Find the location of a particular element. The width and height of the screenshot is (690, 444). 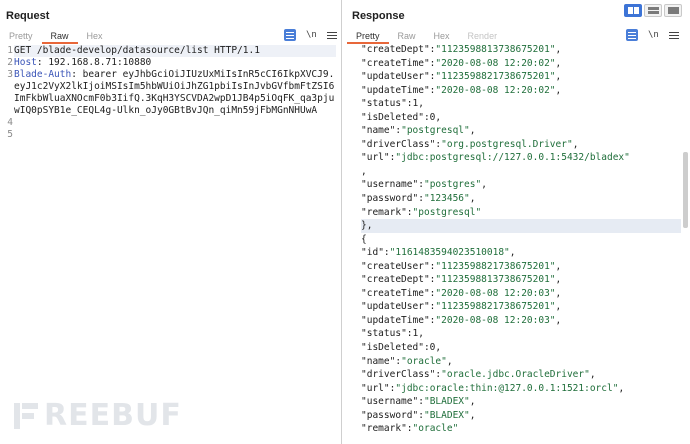

json-value: jdbc:postgresql://127.0.0.1:5432/bladex is located at coordinates (513, 158).